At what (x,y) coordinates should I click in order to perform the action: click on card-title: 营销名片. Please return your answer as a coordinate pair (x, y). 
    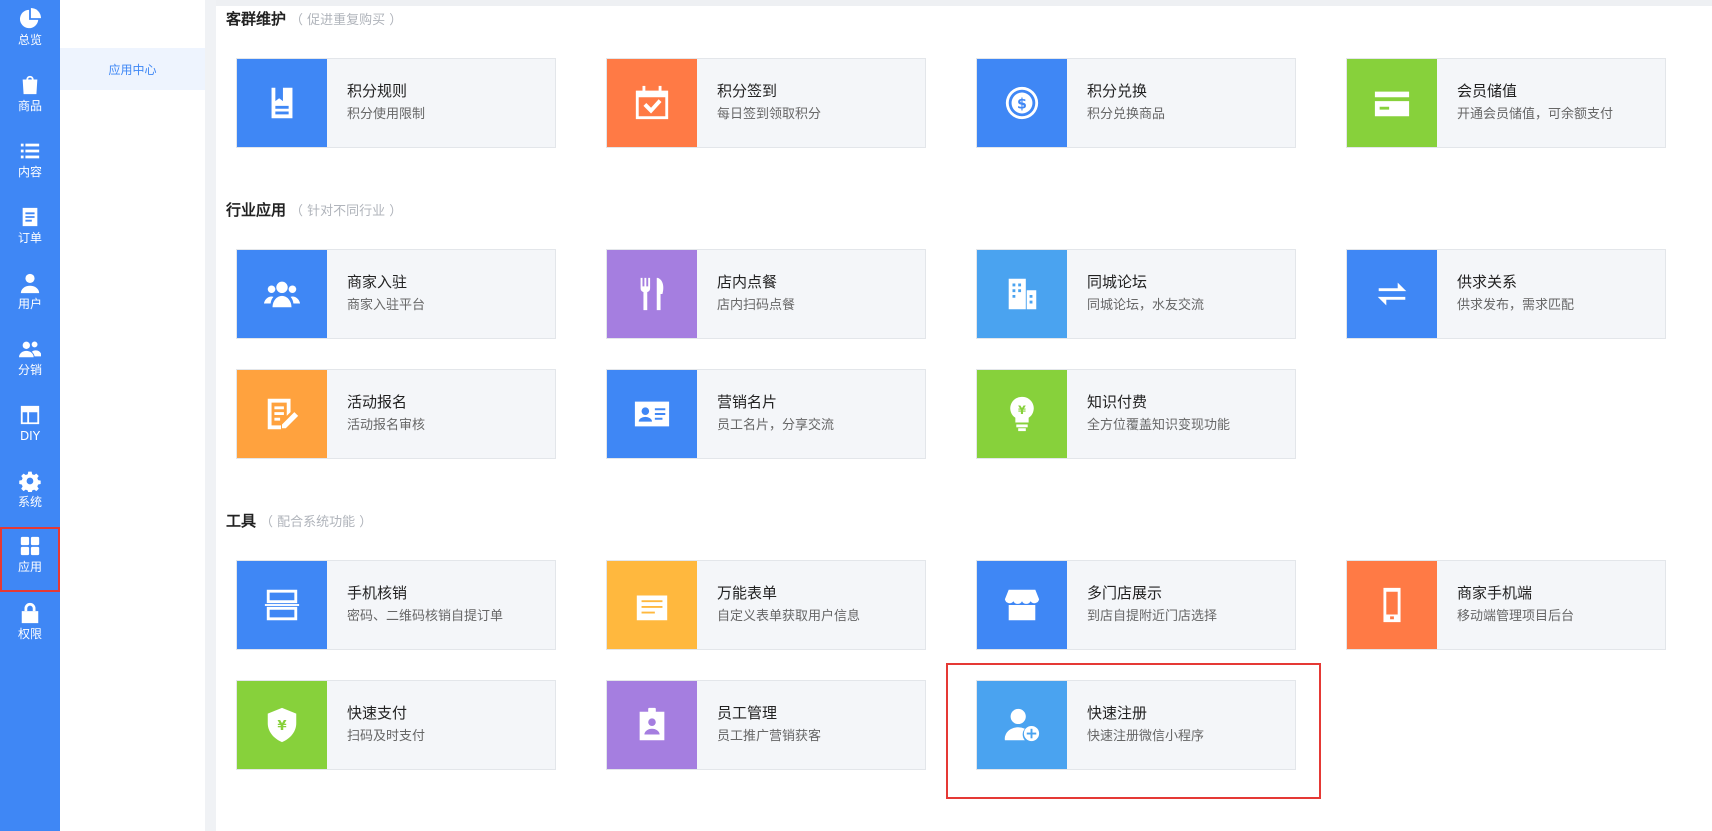
    Looking at the image, I should click on (747, 402).